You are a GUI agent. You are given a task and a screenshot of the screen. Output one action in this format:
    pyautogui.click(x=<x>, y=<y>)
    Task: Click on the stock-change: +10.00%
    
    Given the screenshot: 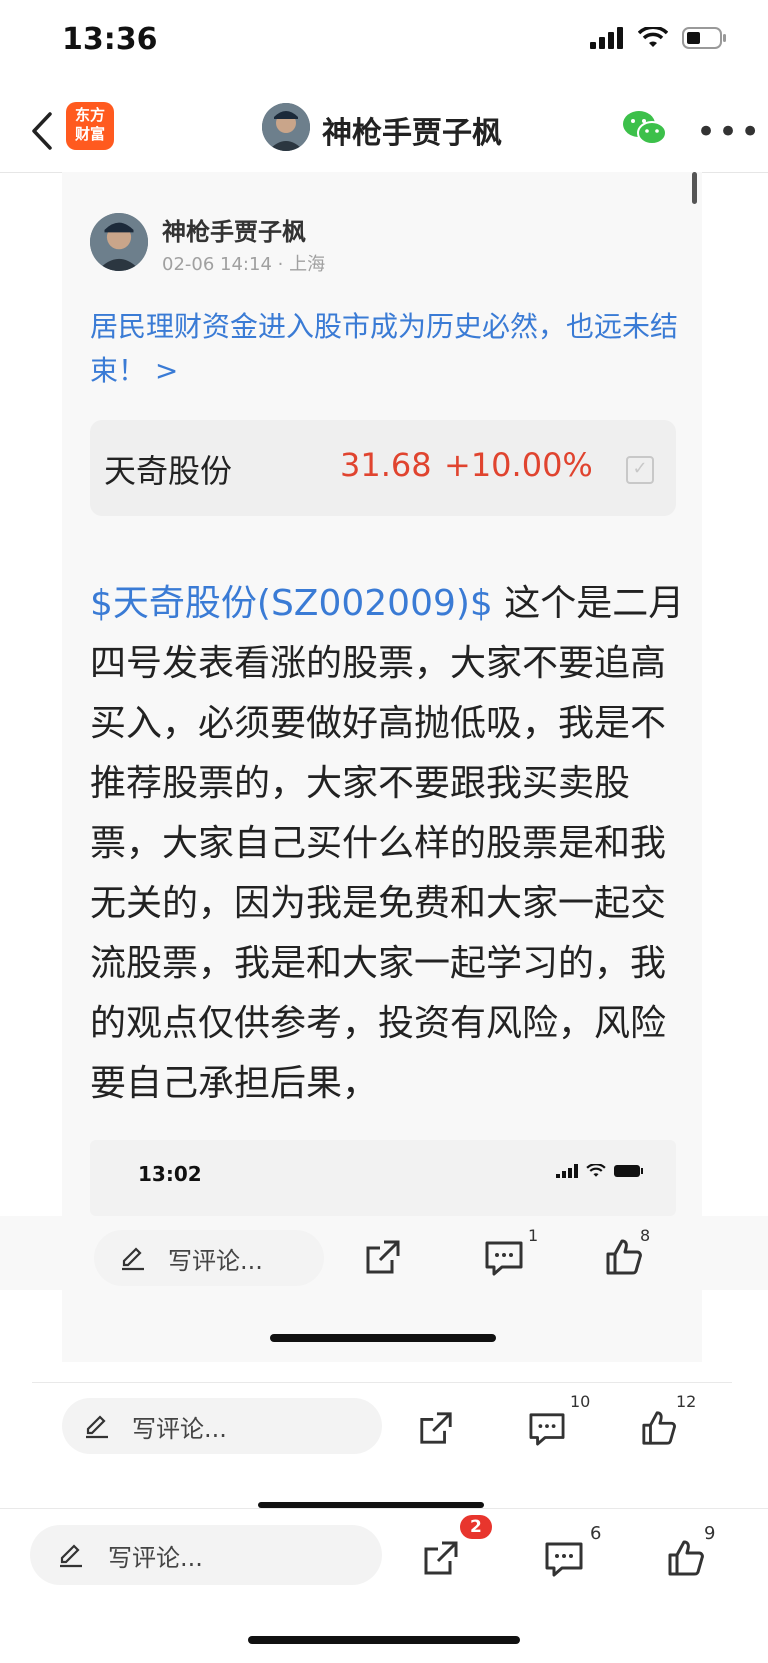 What is the action you would take?
    pyautogui.click(x=518, y=465)
    